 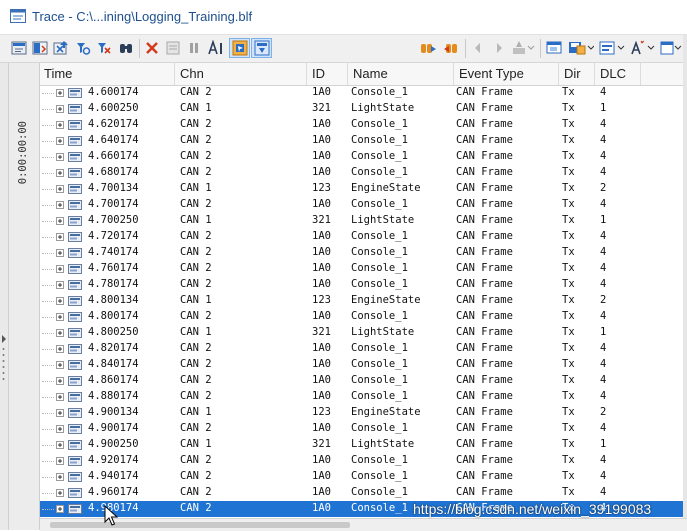 I want to click on table-row: 4.640174 CAN 2 1A0 Console_1 CAN Frame Tx 4, so click(x=361, y=141).